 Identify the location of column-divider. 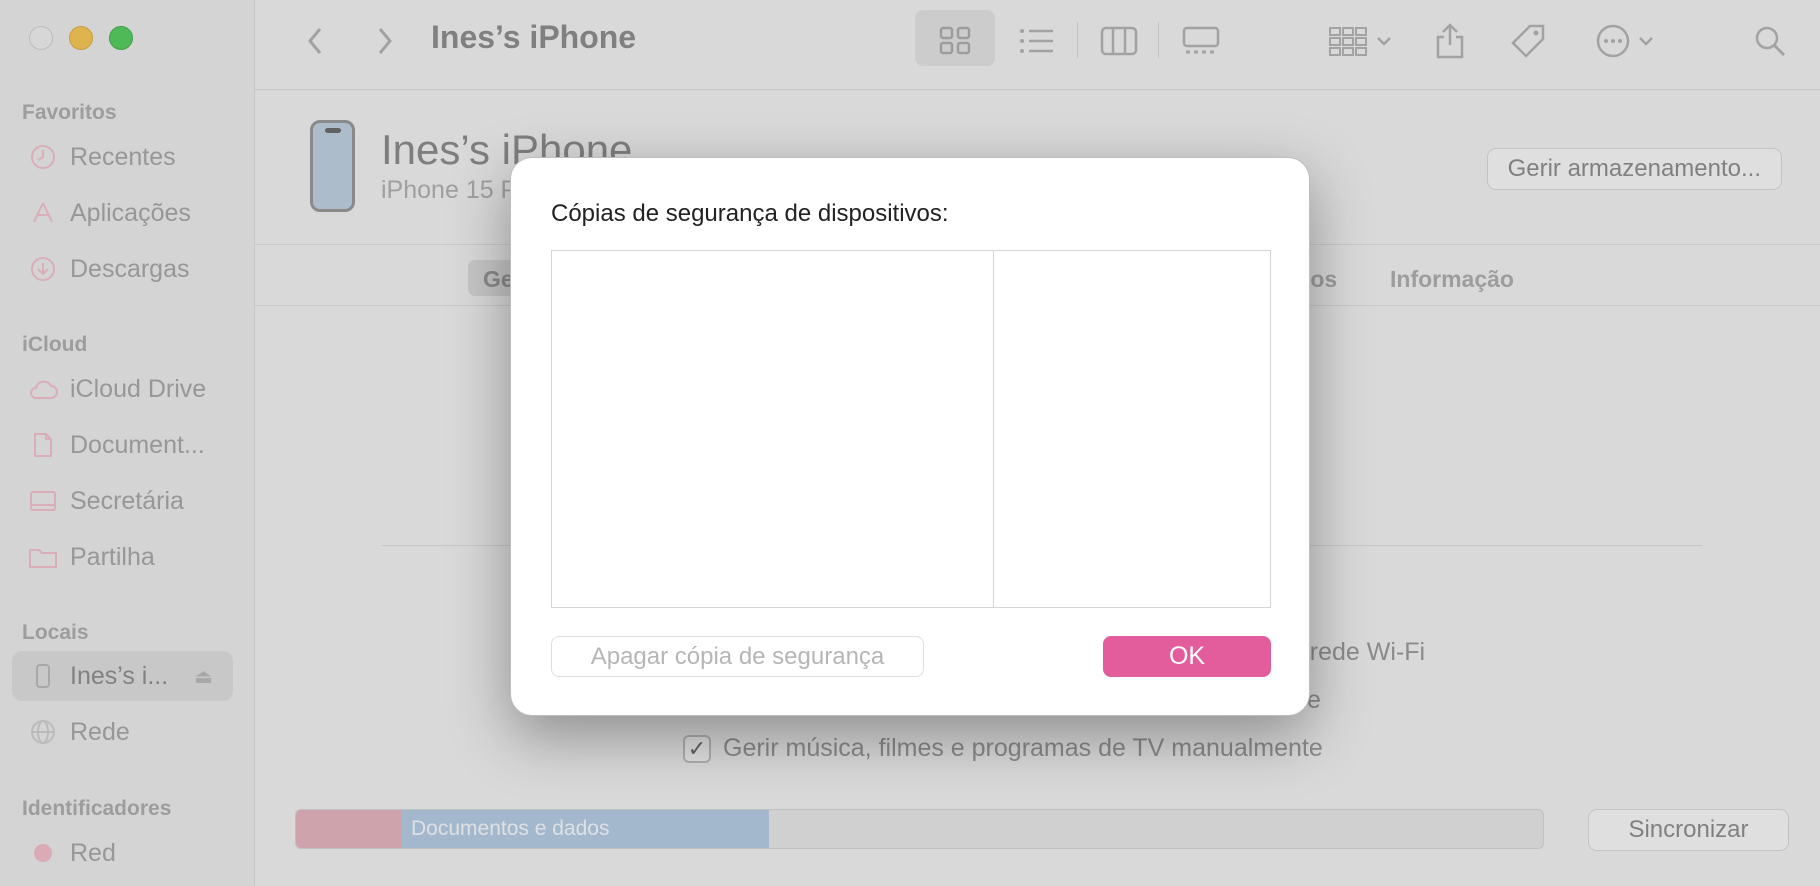
(993, 429).